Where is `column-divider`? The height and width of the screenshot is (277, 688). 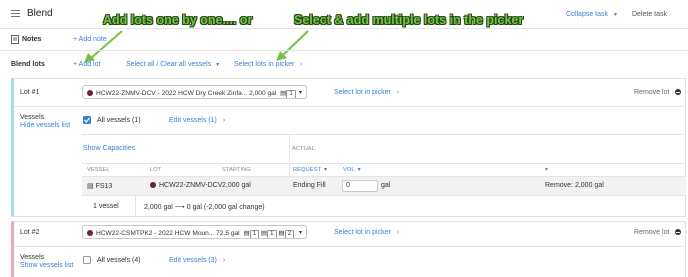
column-divider is located at coordinates (135, 206).